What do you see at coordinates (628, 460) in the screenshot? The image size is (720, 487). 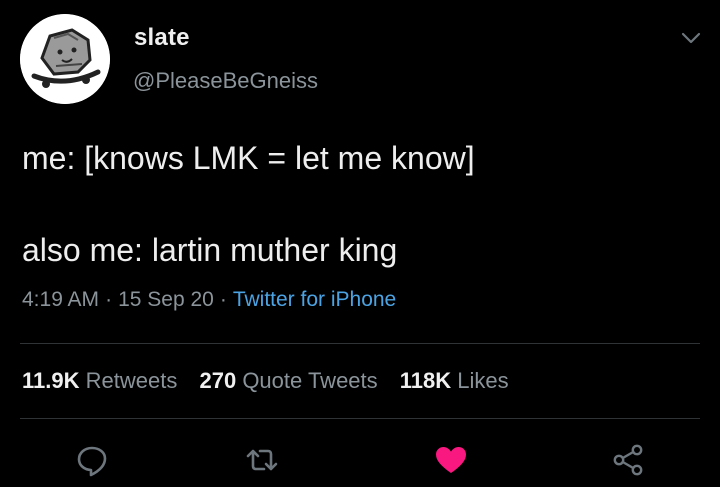 I see `share-icon` at bounding box center [628, 460].